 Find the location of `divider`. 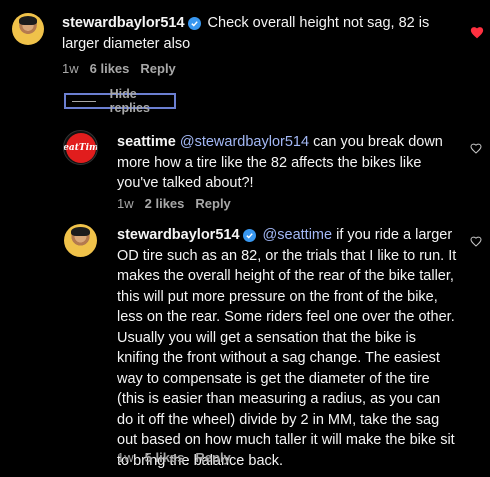

divider is located at coordinates (84, 101).